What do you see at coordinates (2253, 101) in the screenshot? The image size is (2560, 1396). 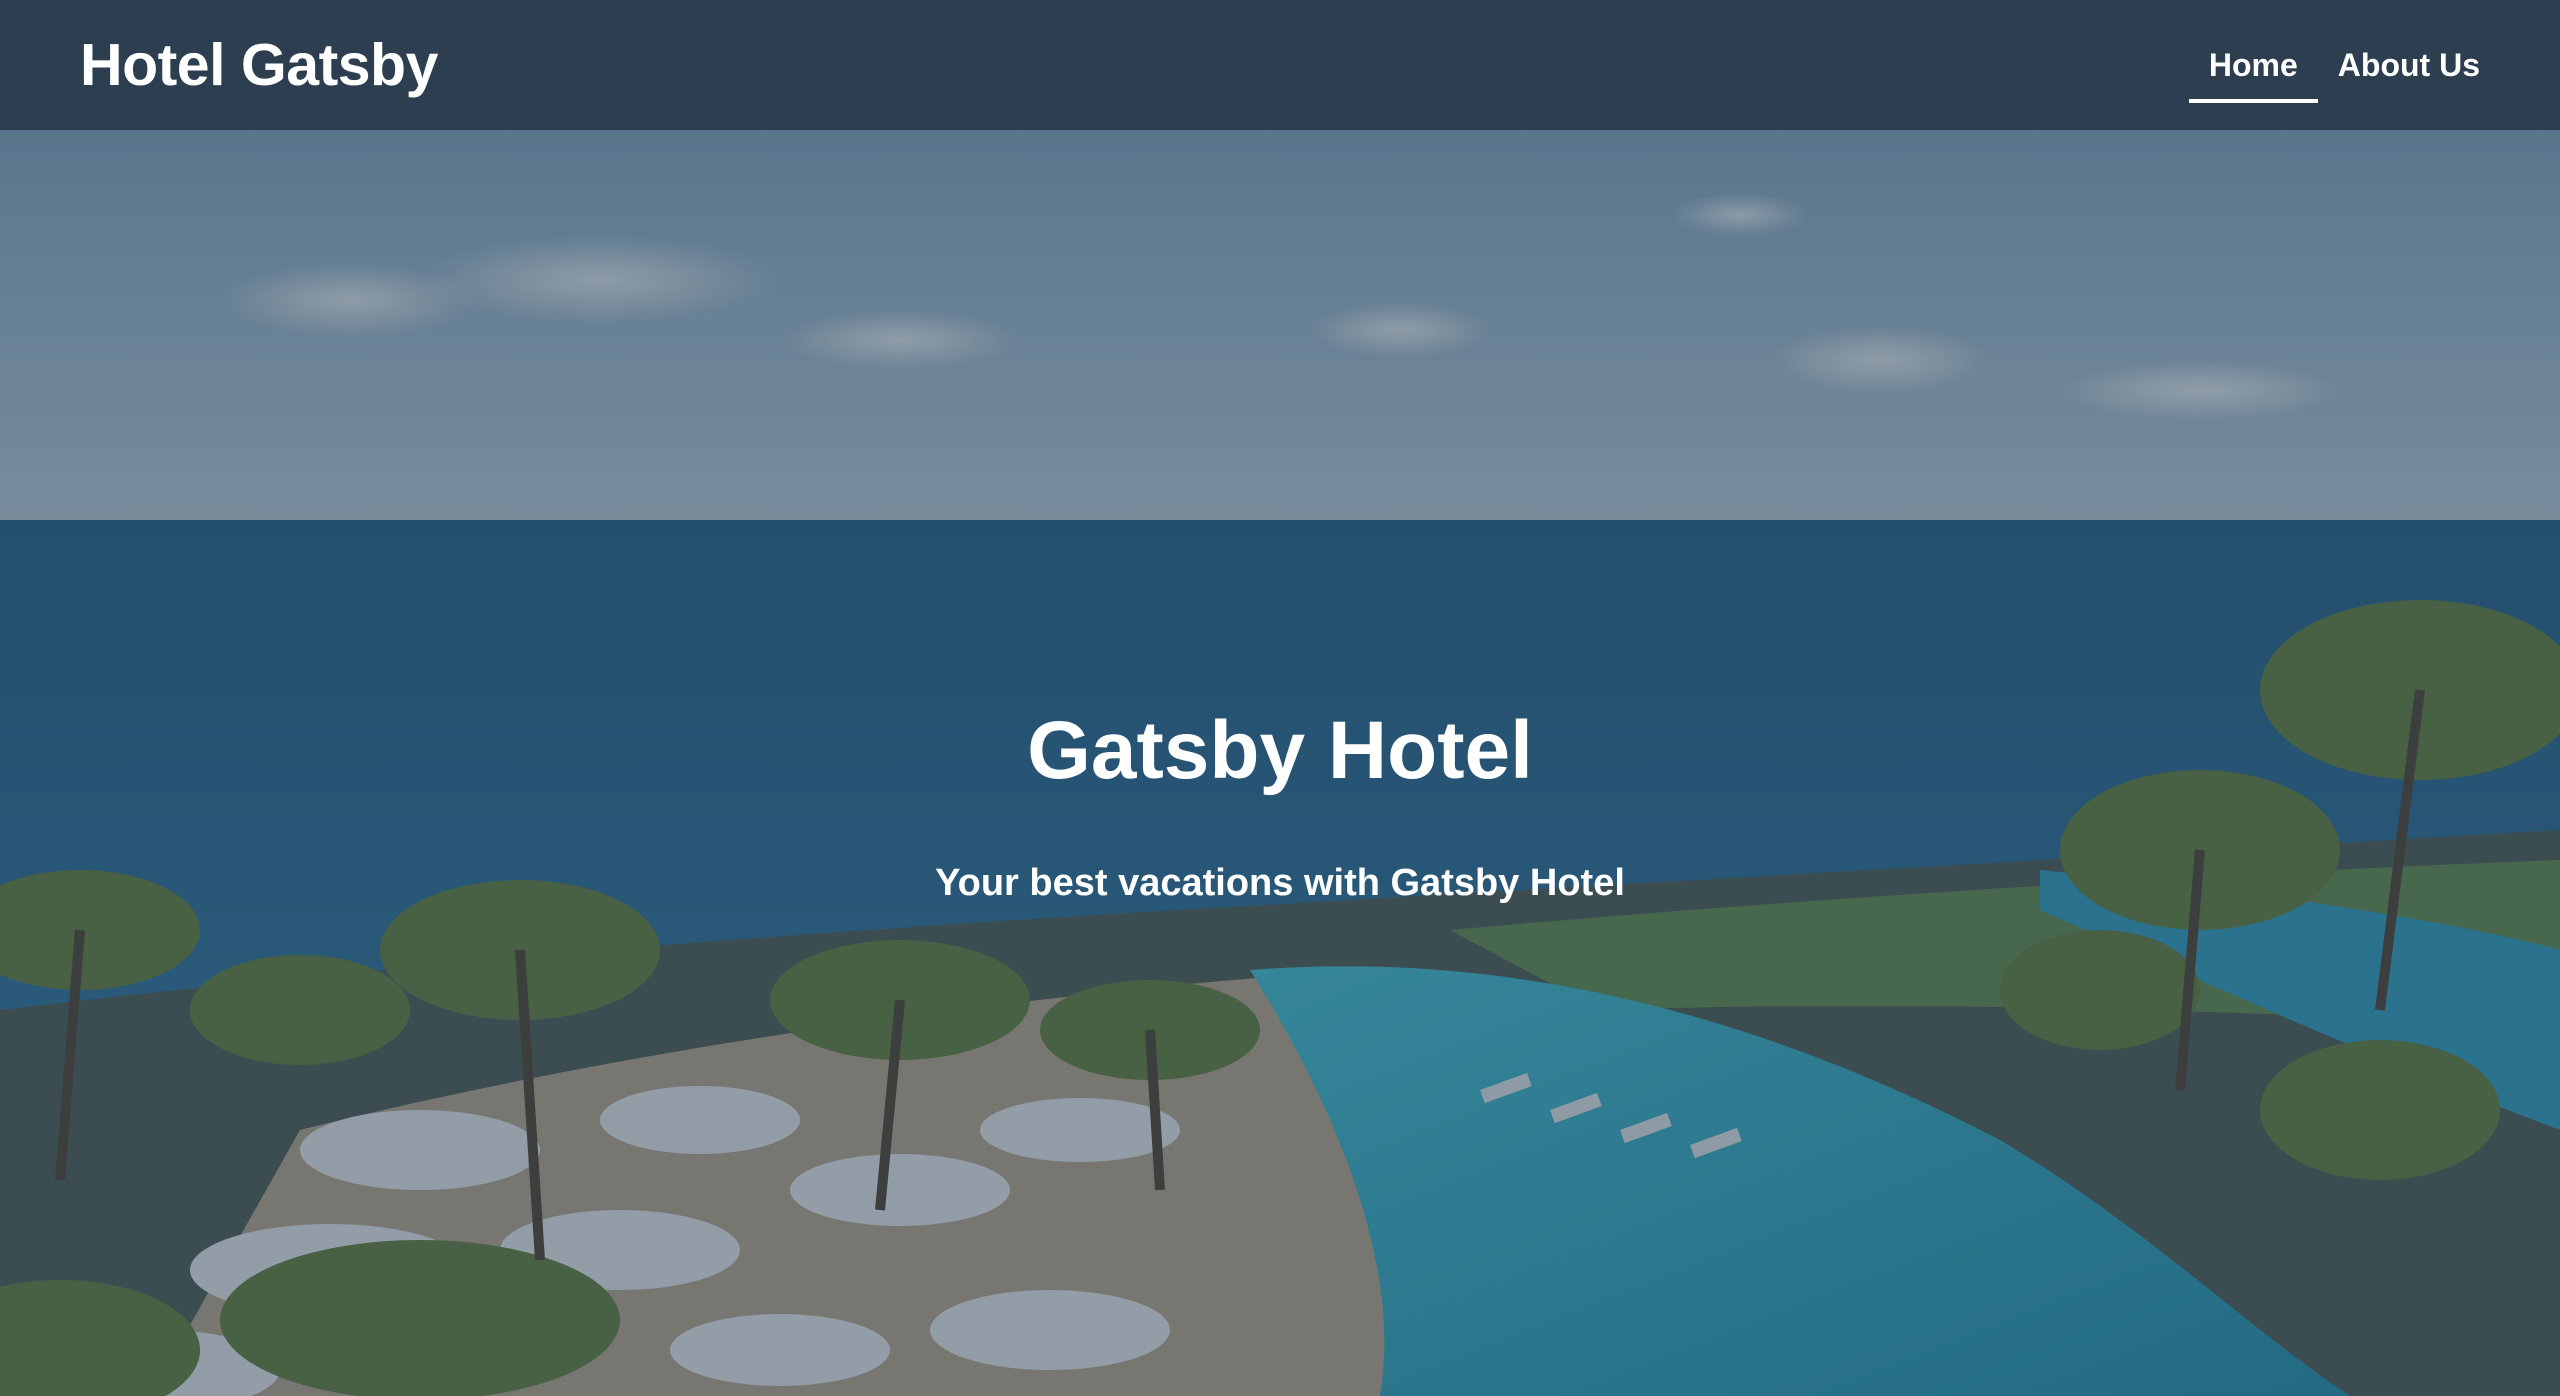 I see `active-nav-underline` at bounding box center [2253, 101].